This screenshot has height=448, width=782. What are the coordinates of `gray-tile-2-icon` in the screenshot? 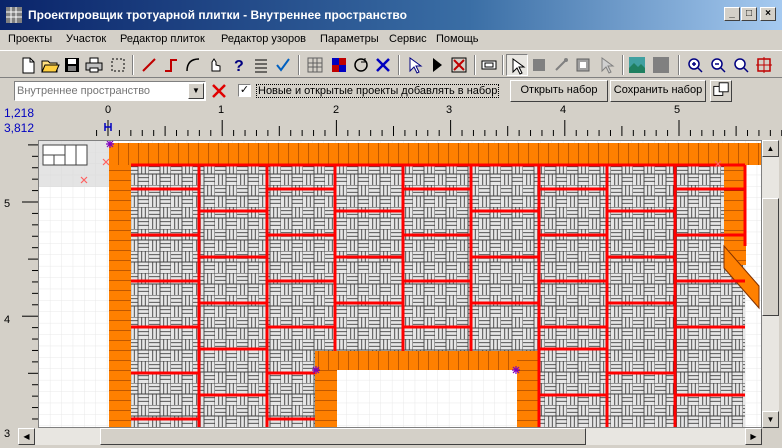 It's located at (583, 65).